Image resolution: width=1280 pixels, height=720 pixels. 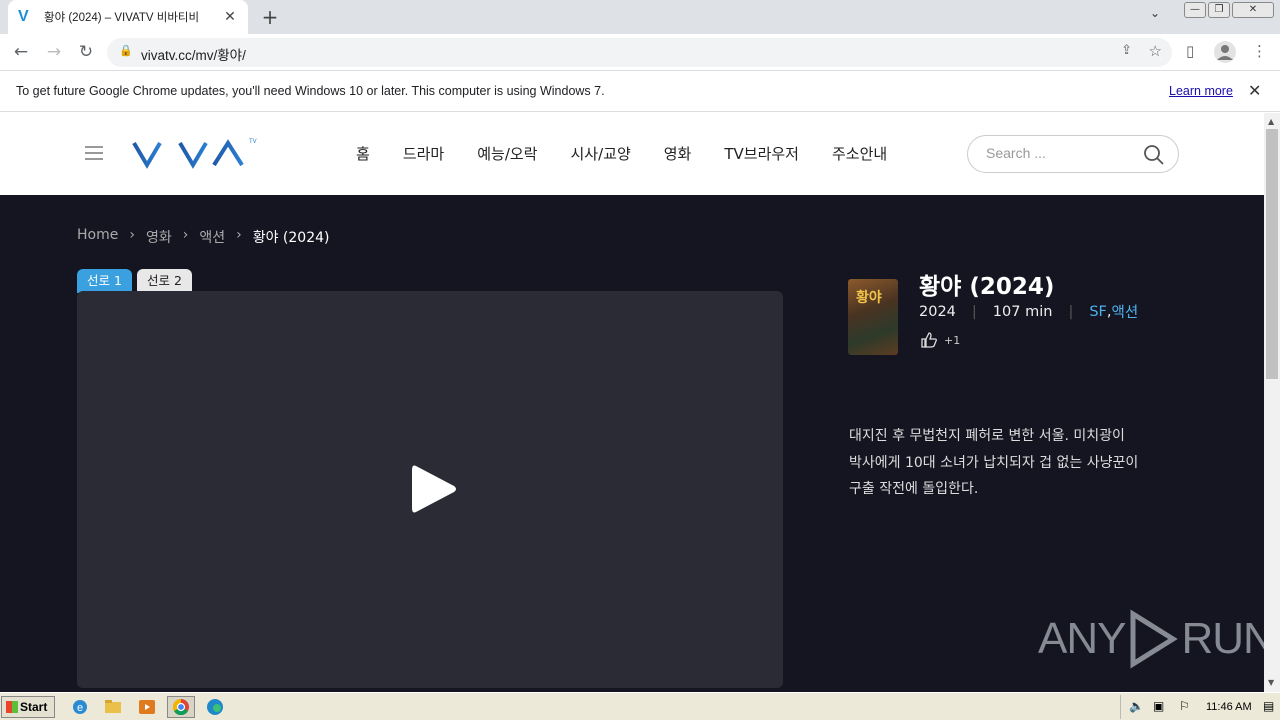 I want to click on url-text: vivatv.cc/mv/황야/, so click(x=193, y=54).